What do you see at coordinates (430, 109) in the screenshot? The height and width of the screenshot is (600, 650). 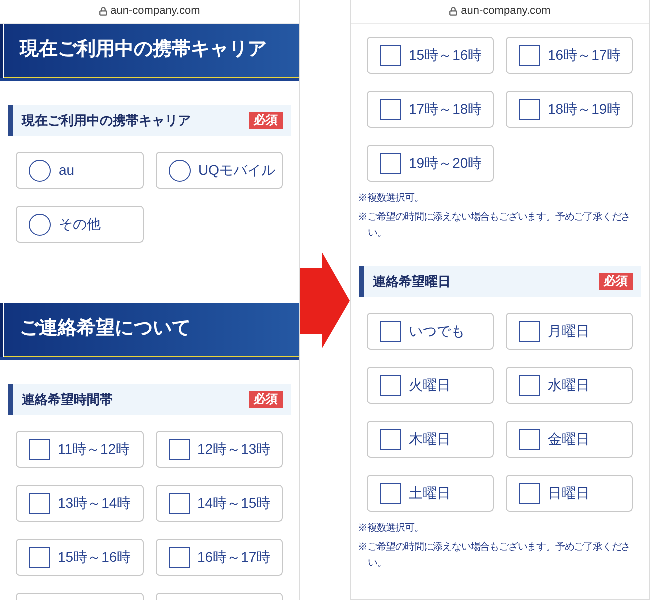 I see `checkbox-option: 17時～18時` at bounding box center [430, 109].